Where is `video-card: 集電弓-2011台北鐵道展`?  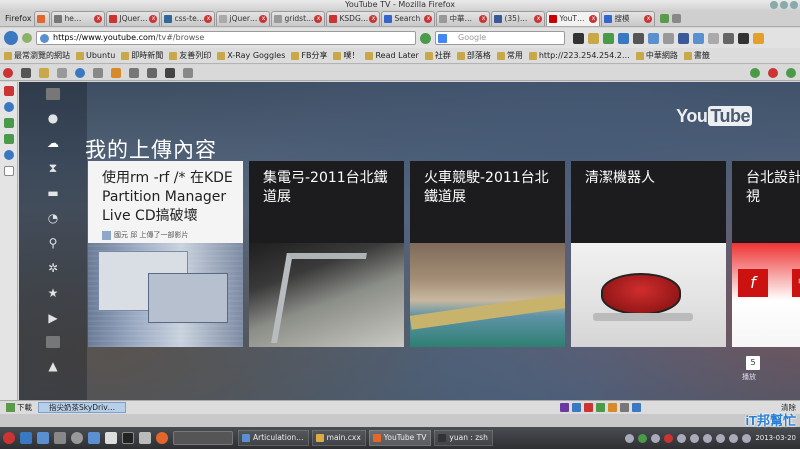
video-card: 集電弓-2011台北鐵道展 is located at coordinates (326, 254).